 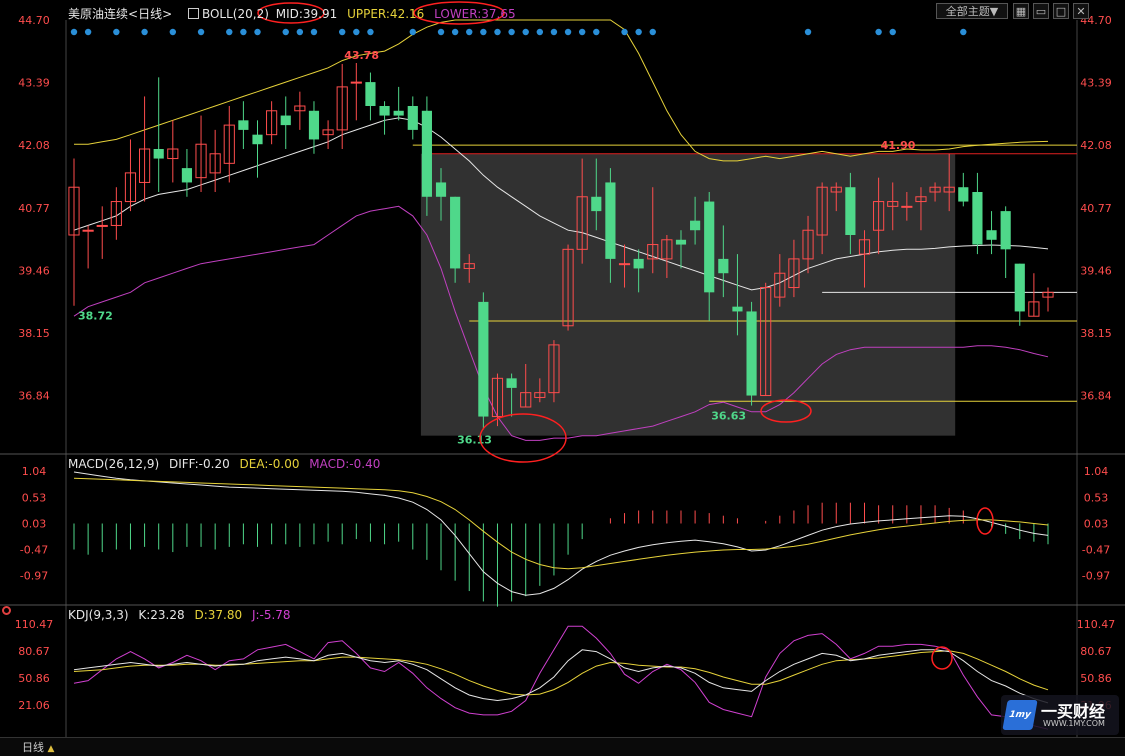 What do you see at coordinates (474, 439) in the screenshot?
I see `price-annotation: 36.13` at bounding box center [474, 439].